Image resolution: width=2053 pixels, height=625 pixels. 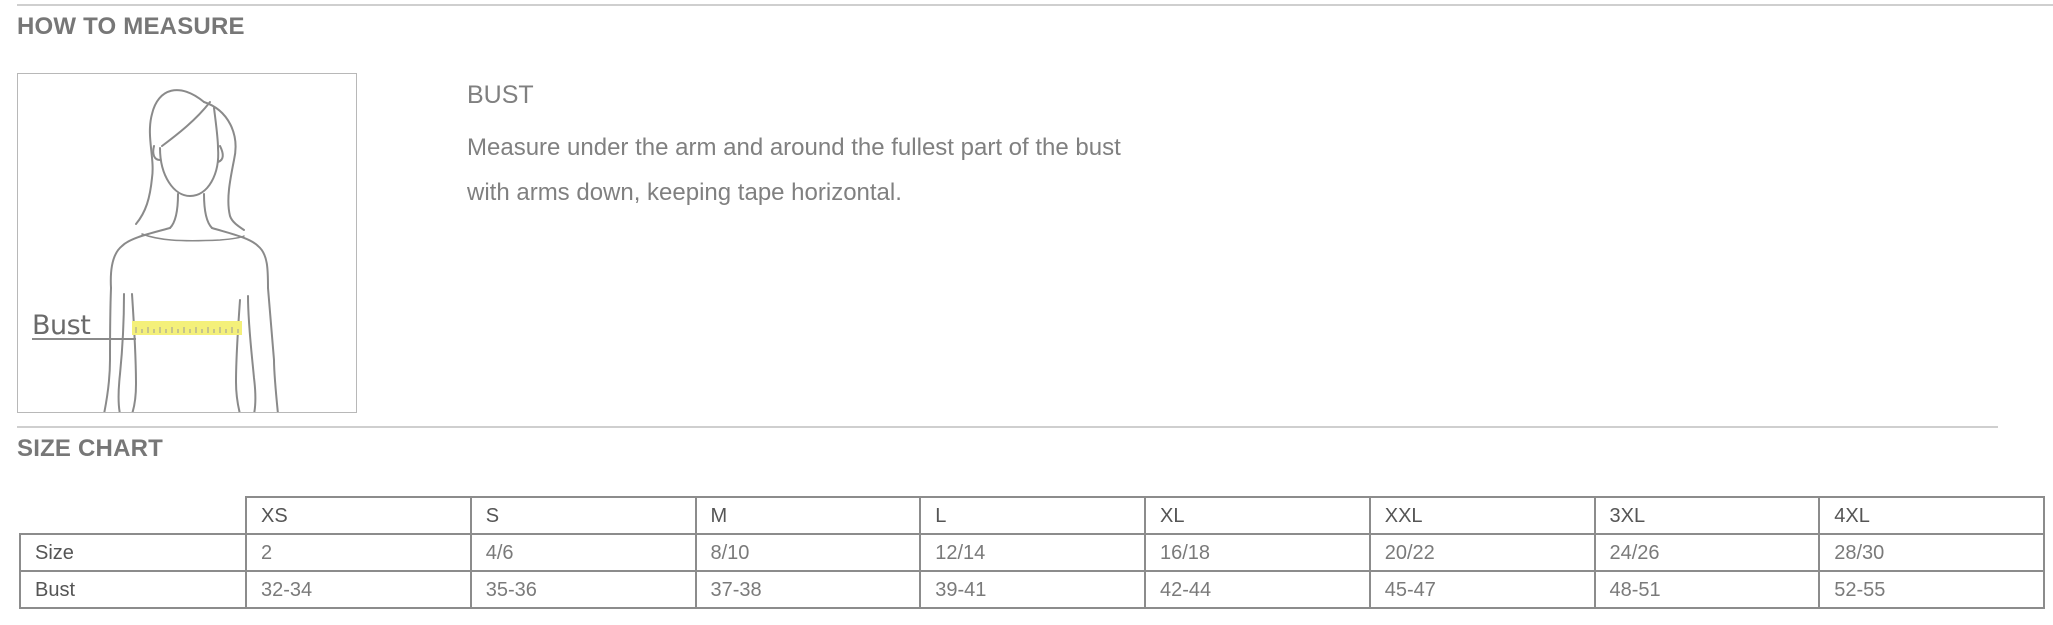 What do you see at coordinates (358, 515) in the screenshot?
I see `size-column-header: XS` at bounding box center [358, 515].